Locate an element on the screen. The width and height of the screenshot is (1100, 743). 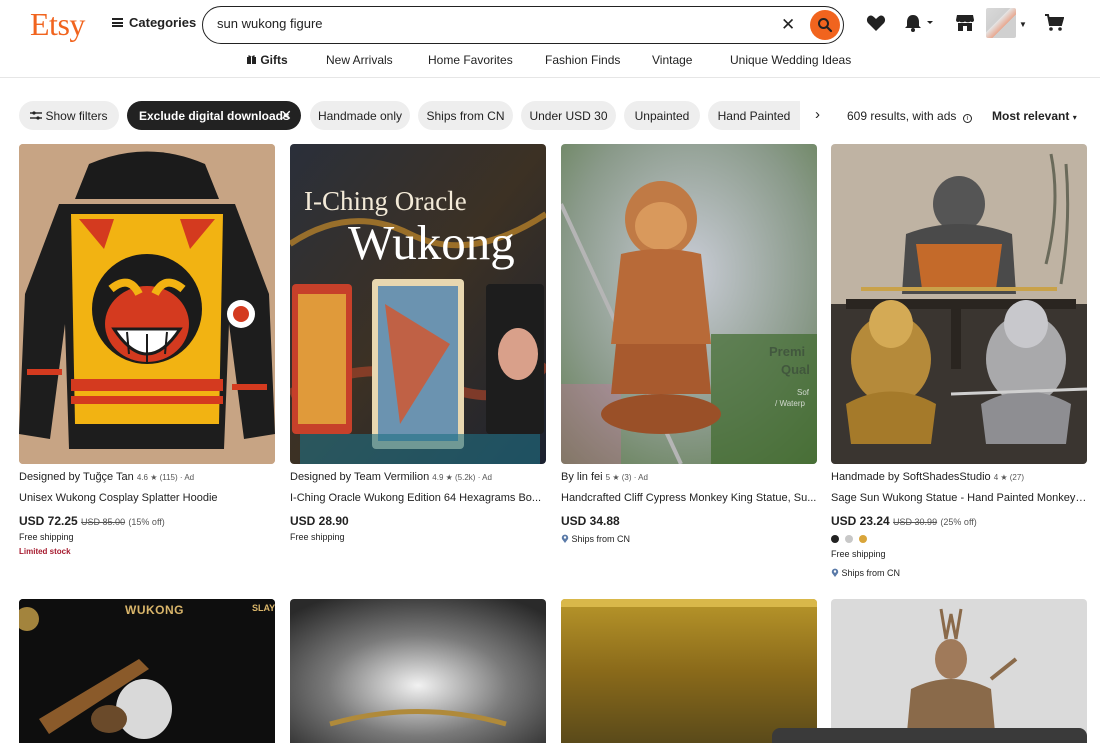
menu-icon is located at coordinates (117, 22).